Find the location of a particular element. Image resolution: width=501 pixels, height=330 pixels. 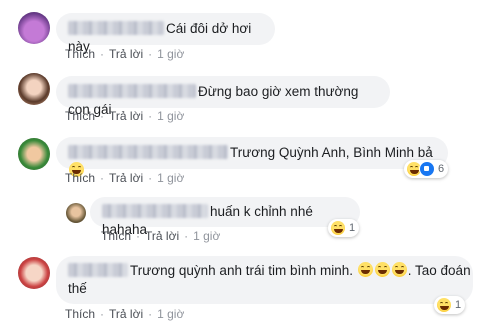

comment-bubble: huấn k chỉnh nhé hahaha is located at coordinates (225, 217).